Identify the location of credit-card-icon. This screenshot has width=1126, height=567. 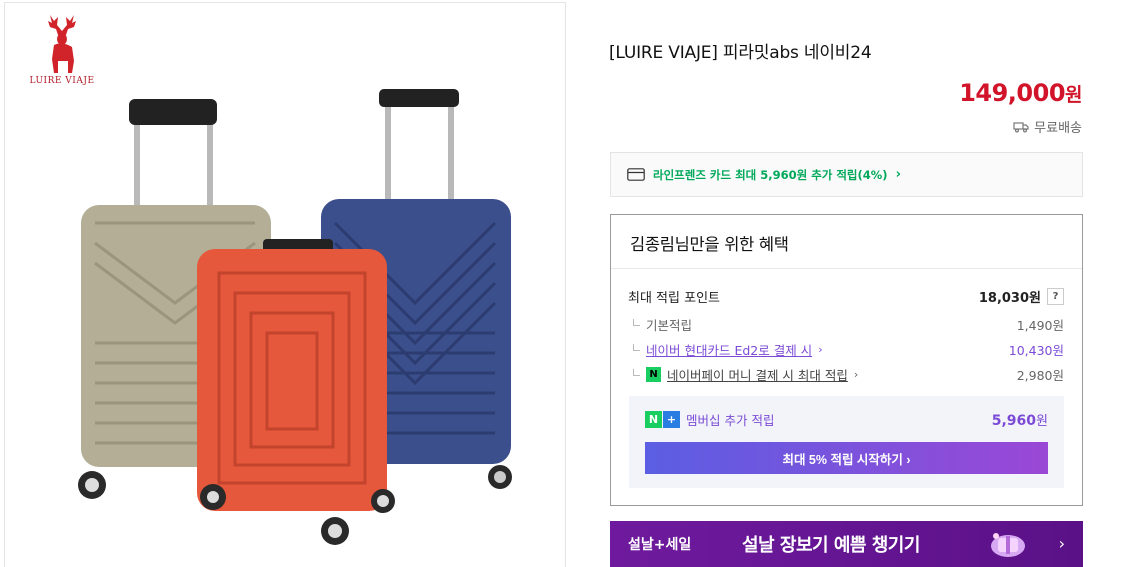
(636, 174).